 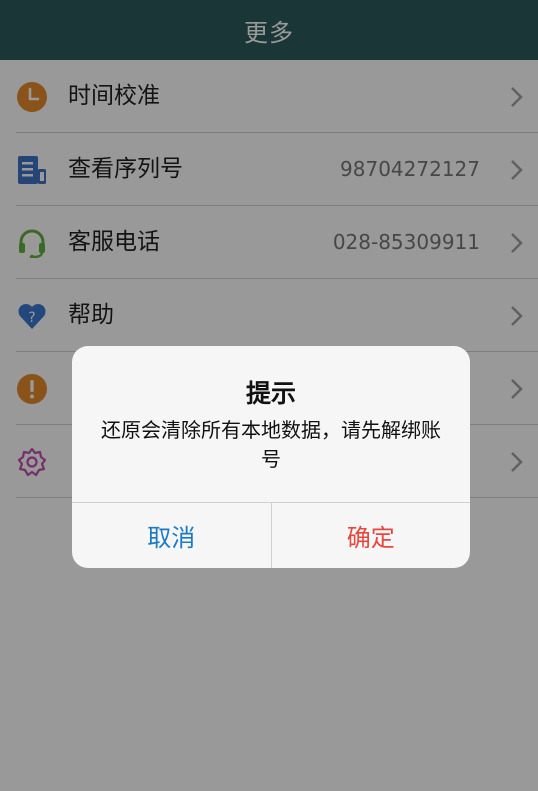 What do you see at coordinates (270, 393) in the screenshot?
I see `dialog-title: 提示` at bounding box center [270, 393].